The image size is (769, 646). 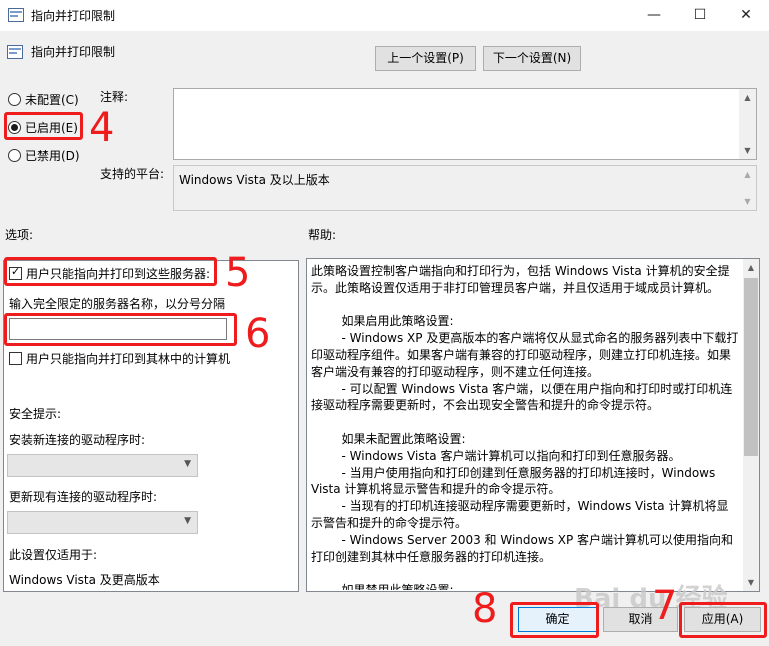 I want to click on highlight-box-enabled, so click(x=43, y=126).